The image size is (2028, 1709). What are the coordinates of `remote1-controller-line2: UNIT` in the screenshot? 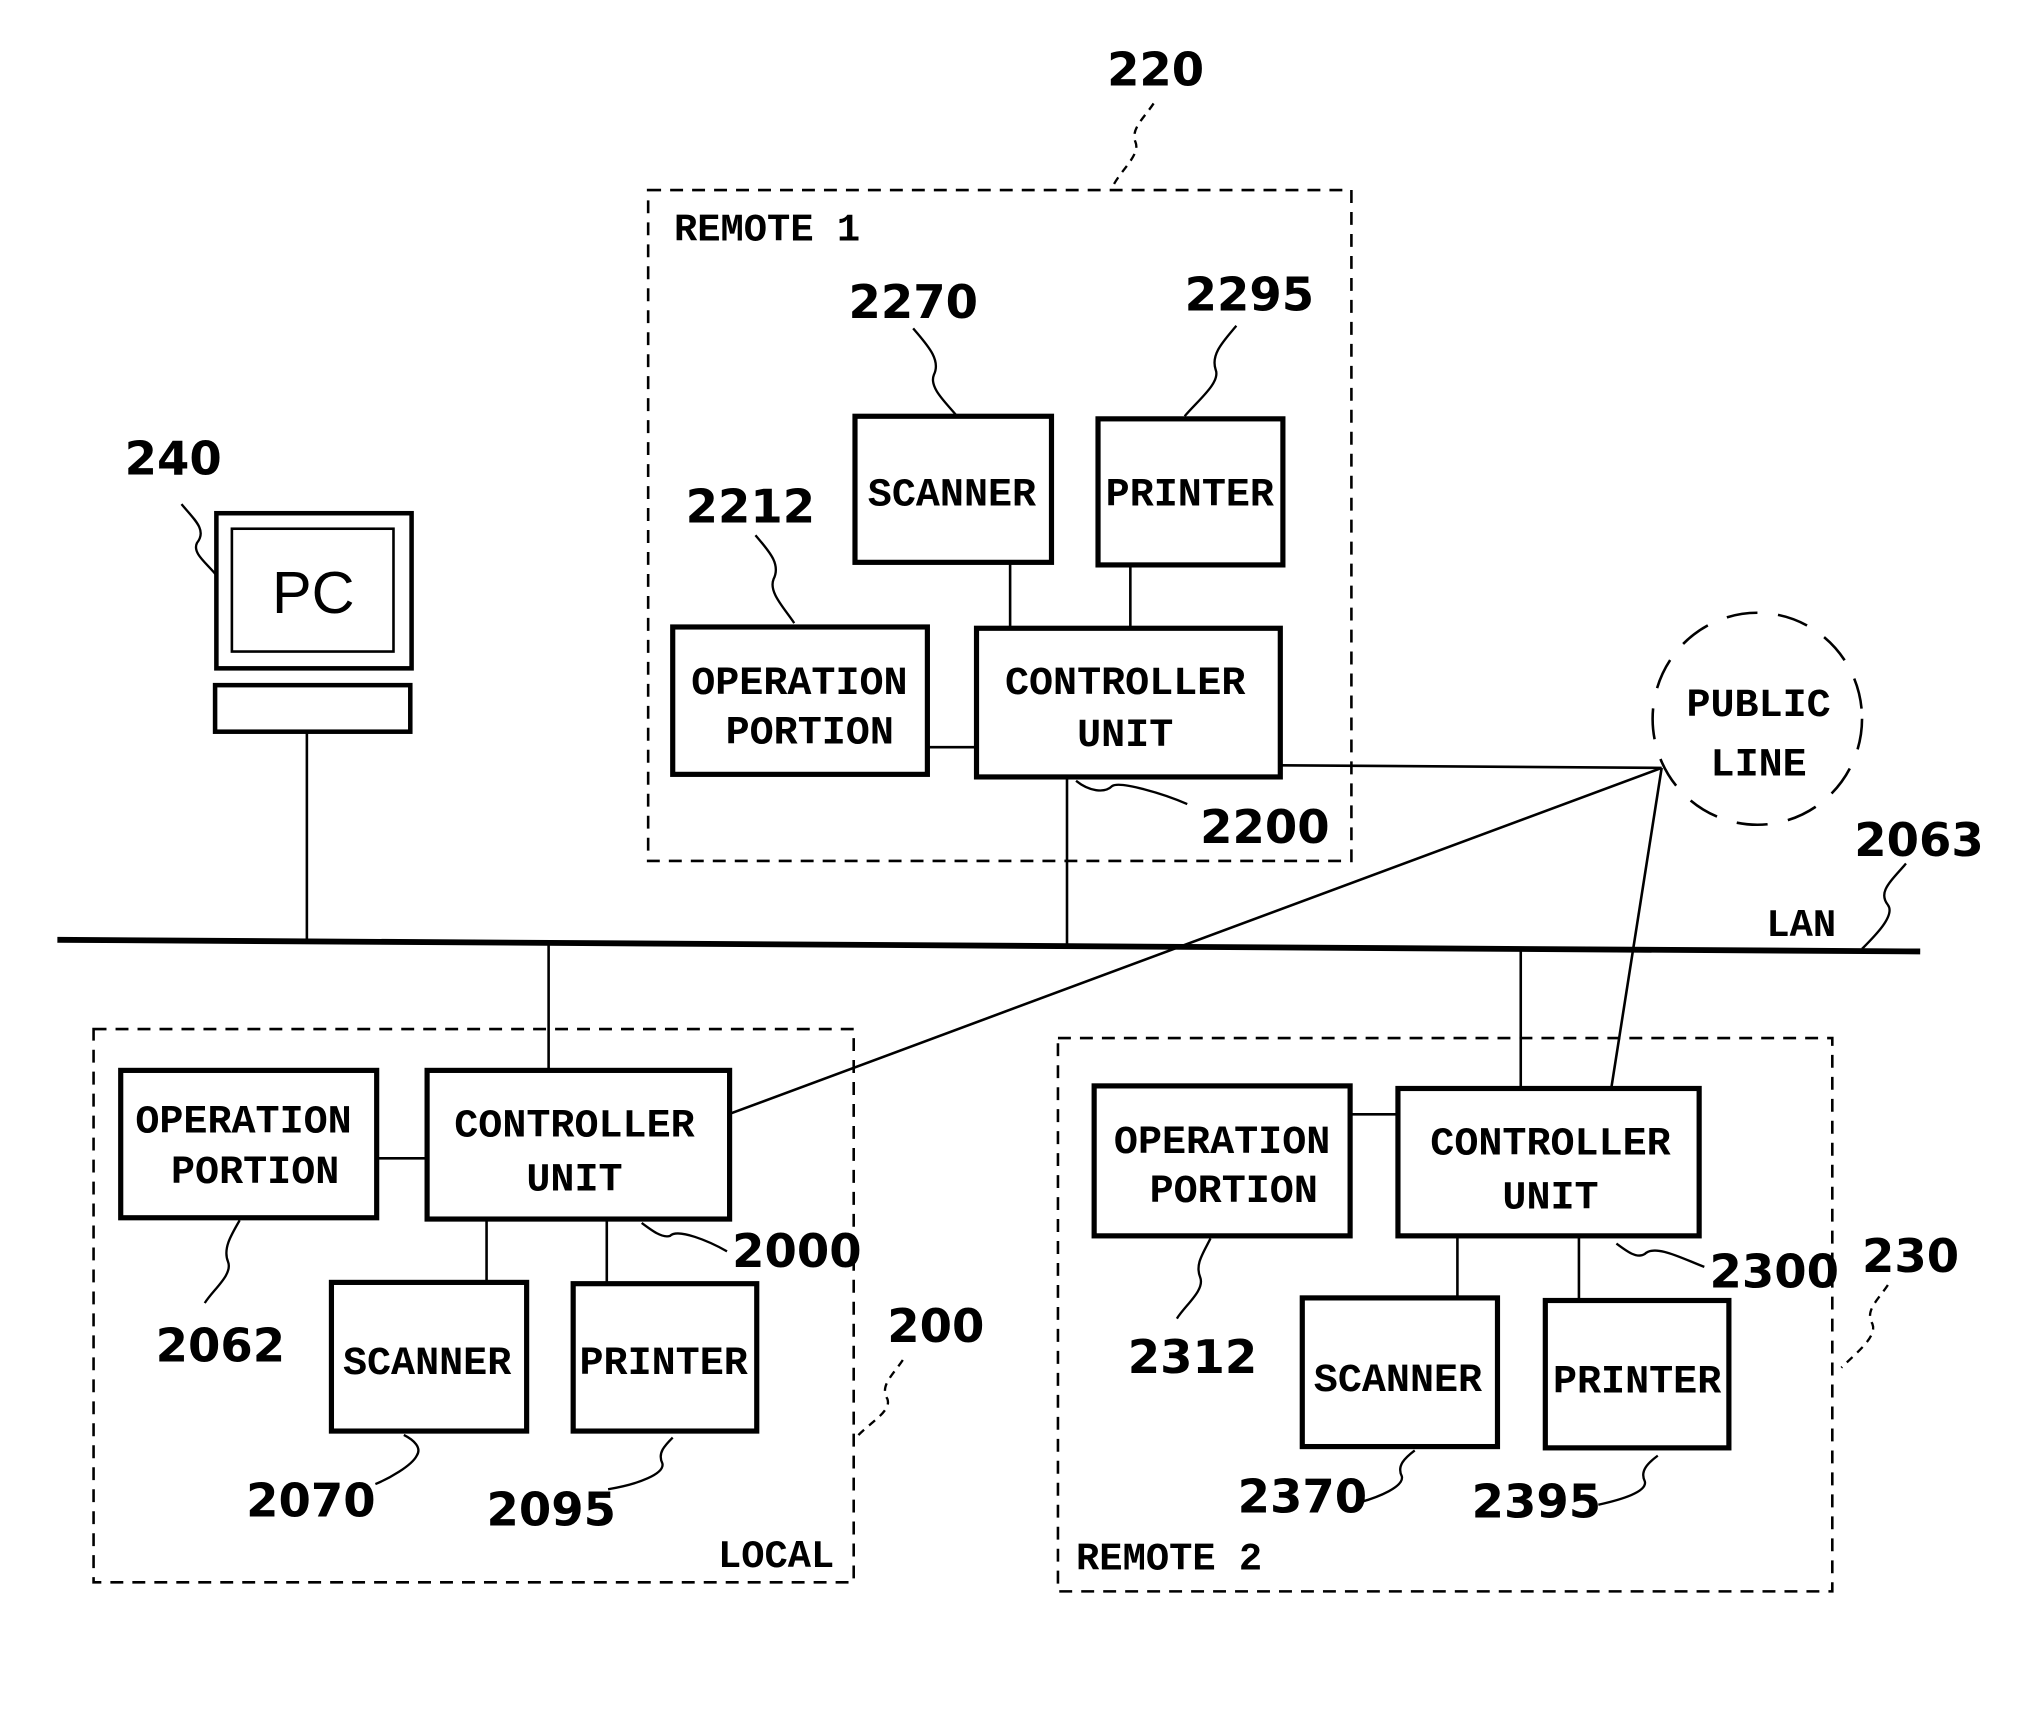 It's located at (1125, 736).